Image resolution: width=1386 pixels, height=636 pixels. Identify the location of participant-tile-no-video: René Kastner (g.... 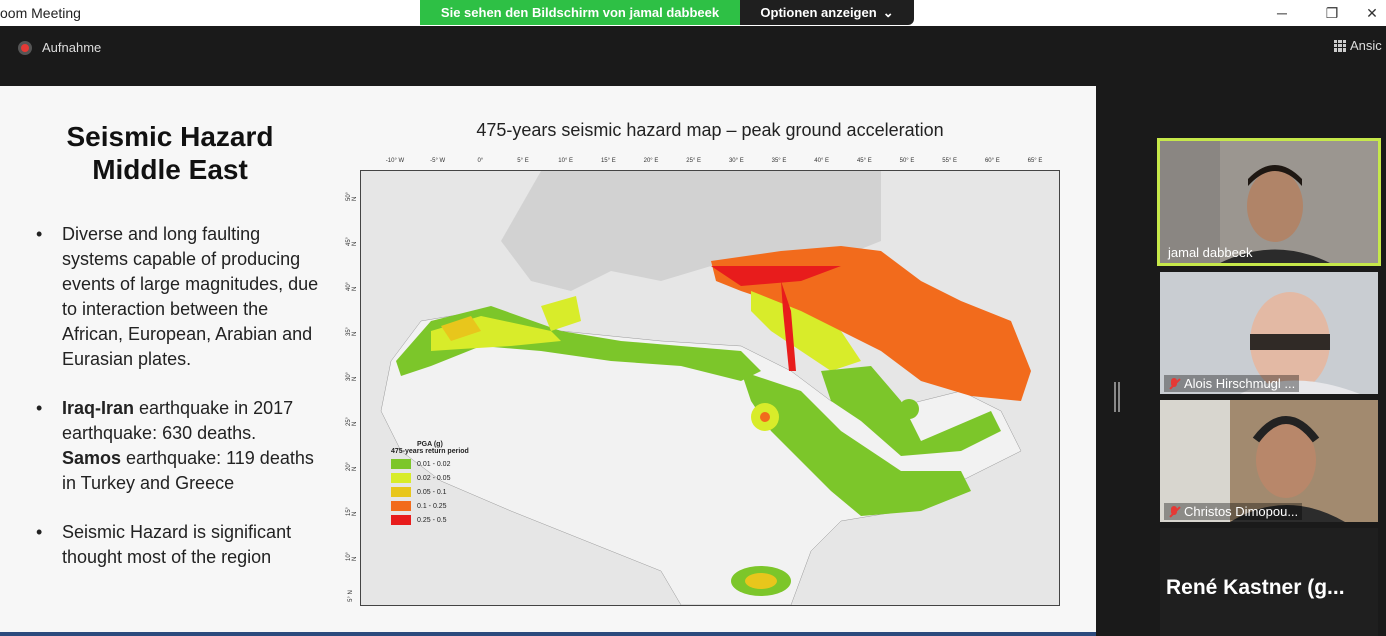
(1269, 582).